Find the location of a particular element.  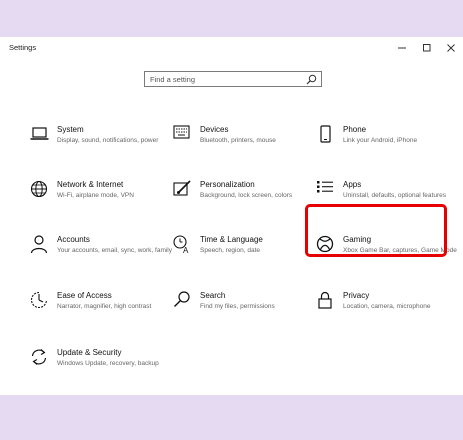

tile-title: Apps is located at coordinates (352, 184).